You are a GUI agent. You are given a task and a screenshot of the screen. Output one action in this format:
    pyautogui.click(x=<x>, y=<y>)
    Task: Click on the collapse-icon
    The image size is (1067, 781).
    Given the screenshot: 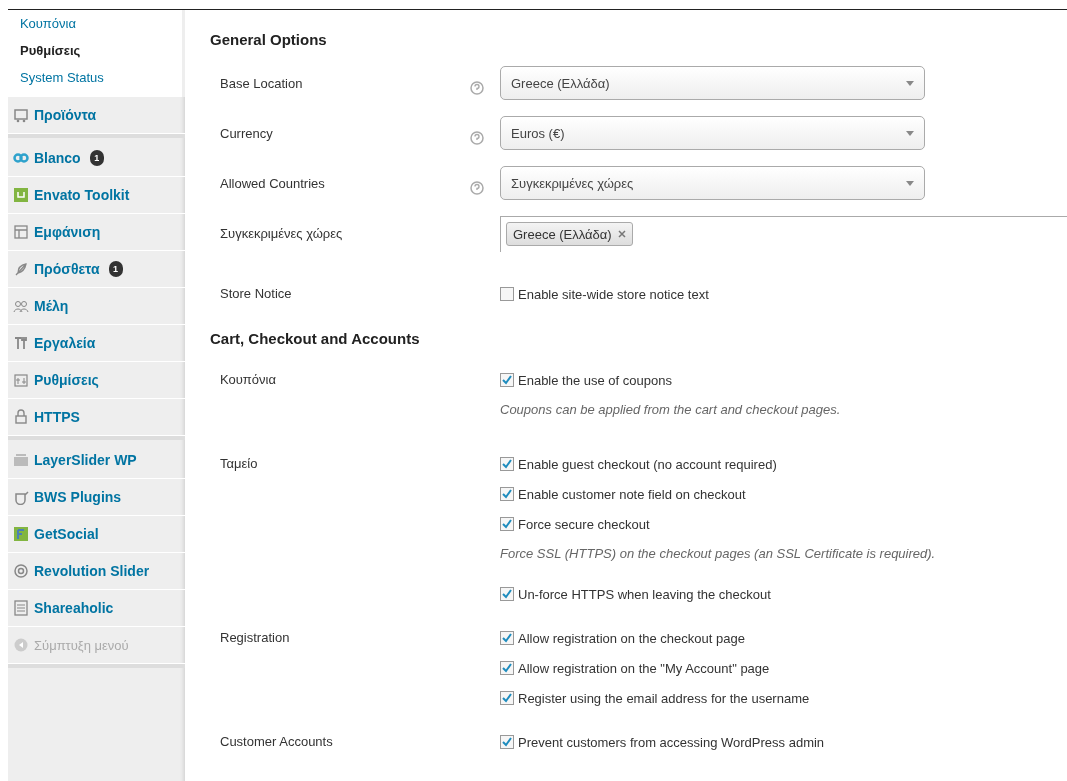 What is the action you would take?
    pyautogui.click(x=21, y=645)
    